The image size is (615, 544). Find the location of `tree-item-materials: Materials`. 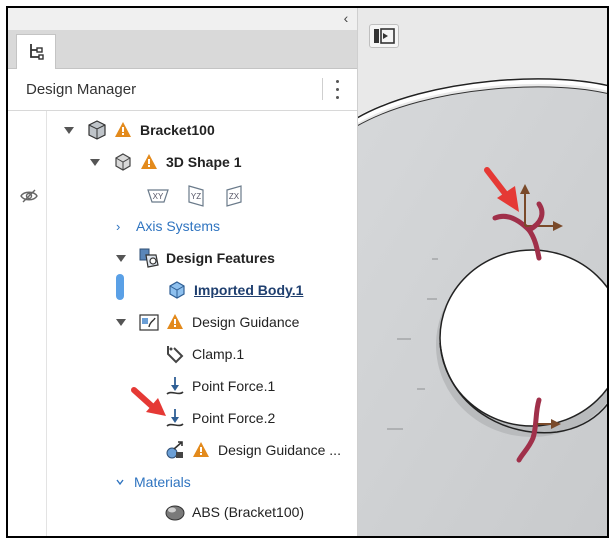

tree-item-materials: Materials is located at coordinates (153, 482).